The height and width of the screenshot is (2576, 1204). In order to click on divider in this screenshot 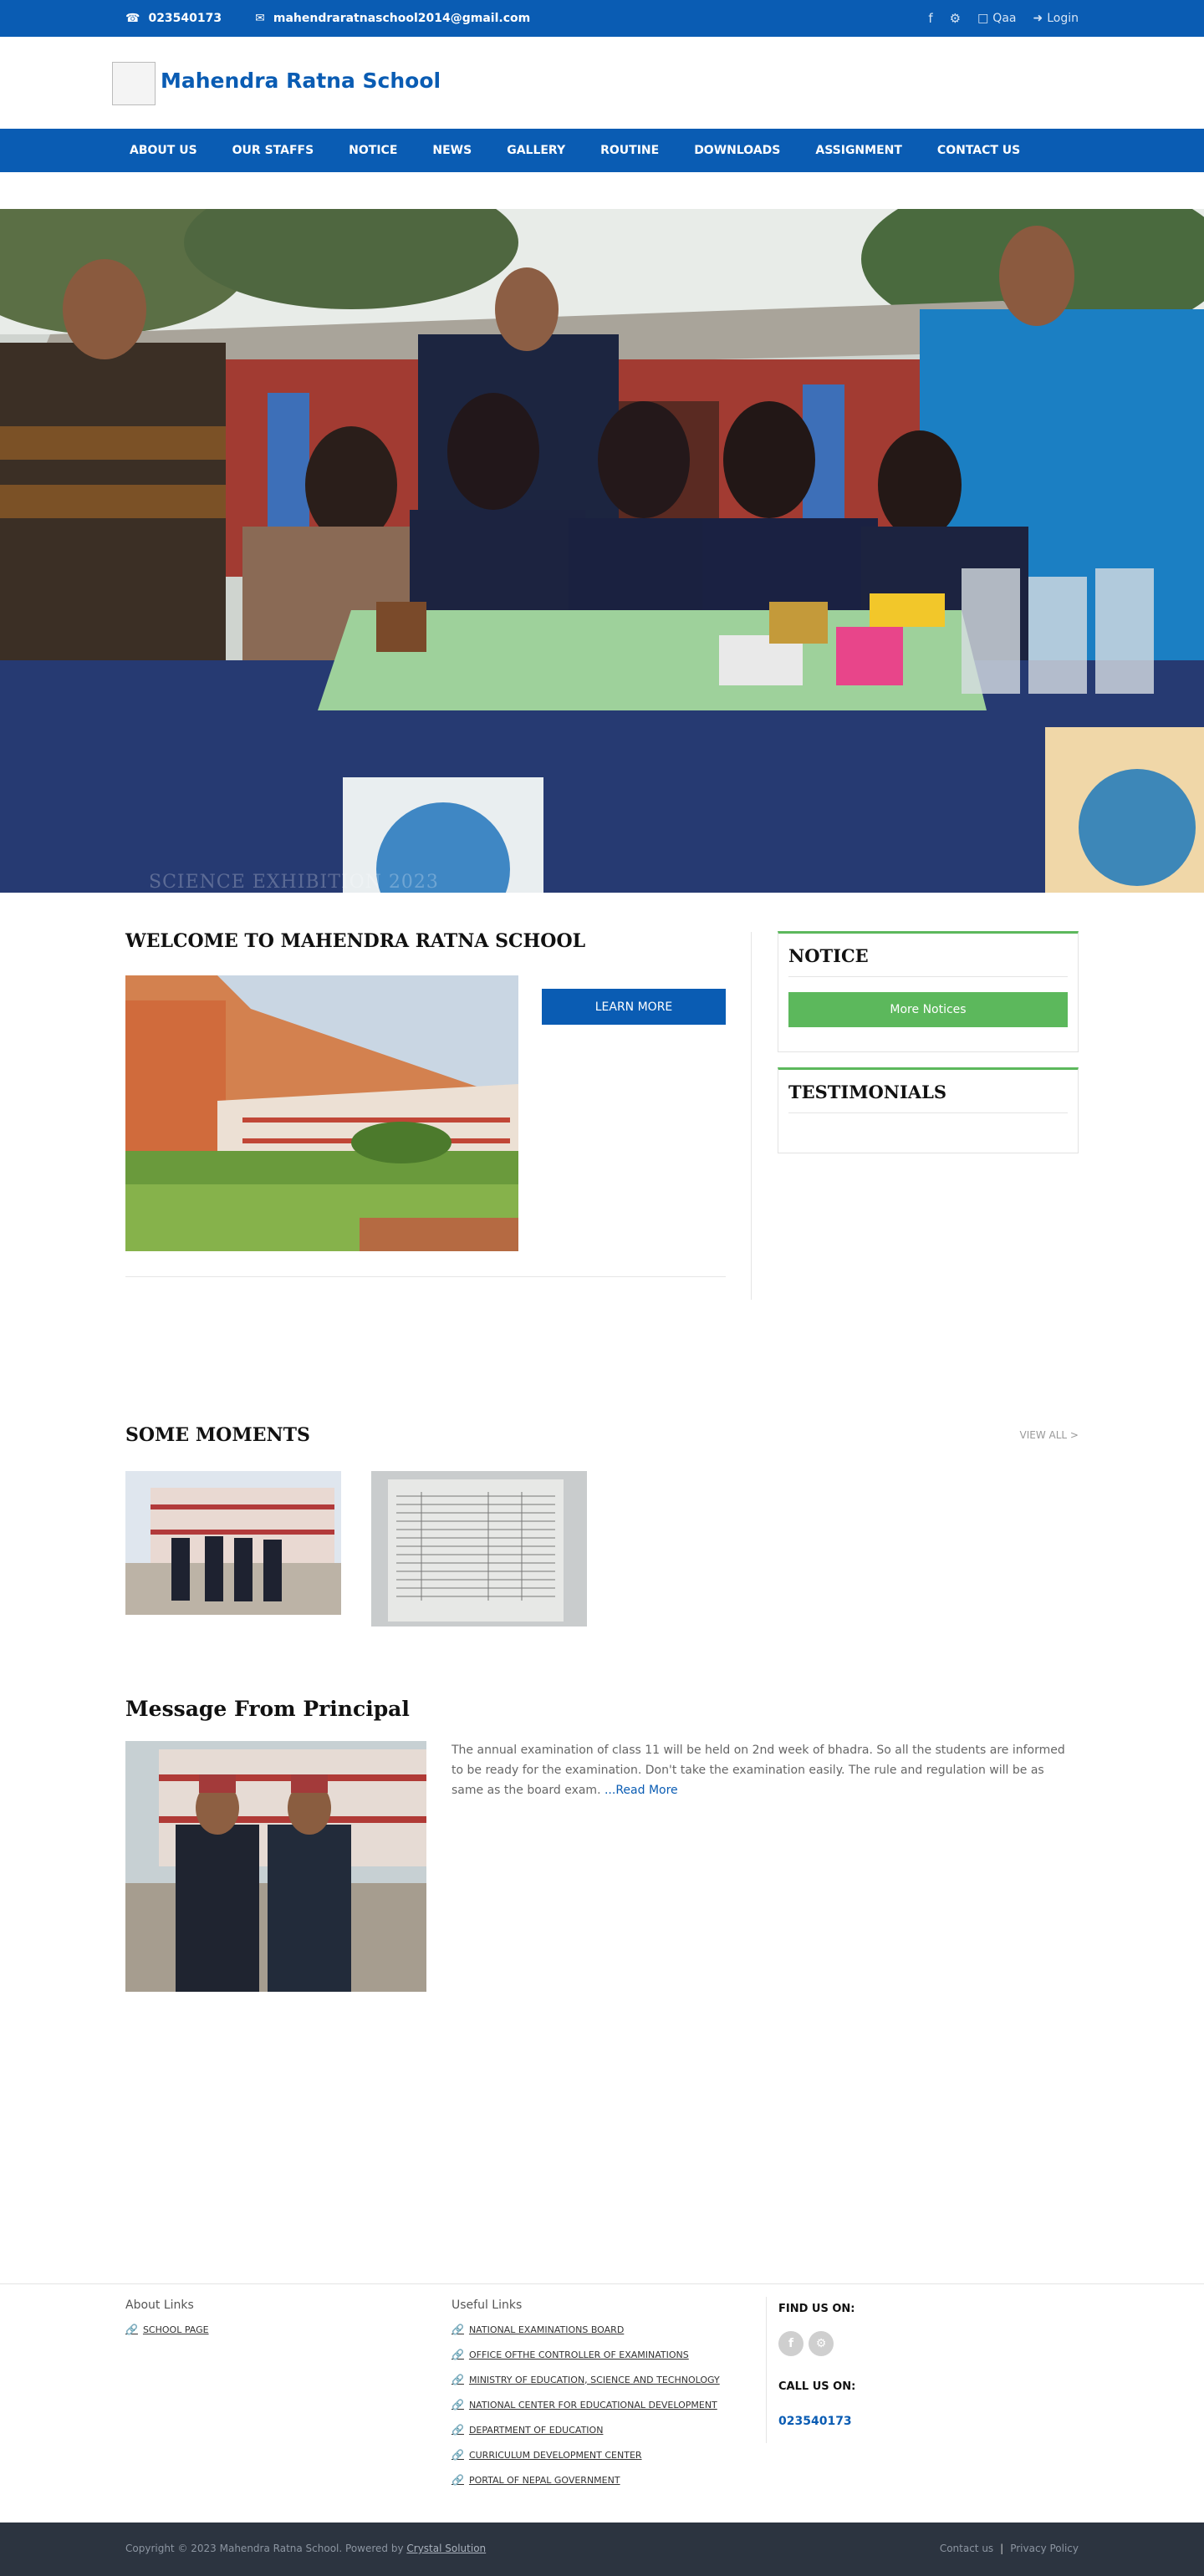, I will do `click(426, 1276)`.